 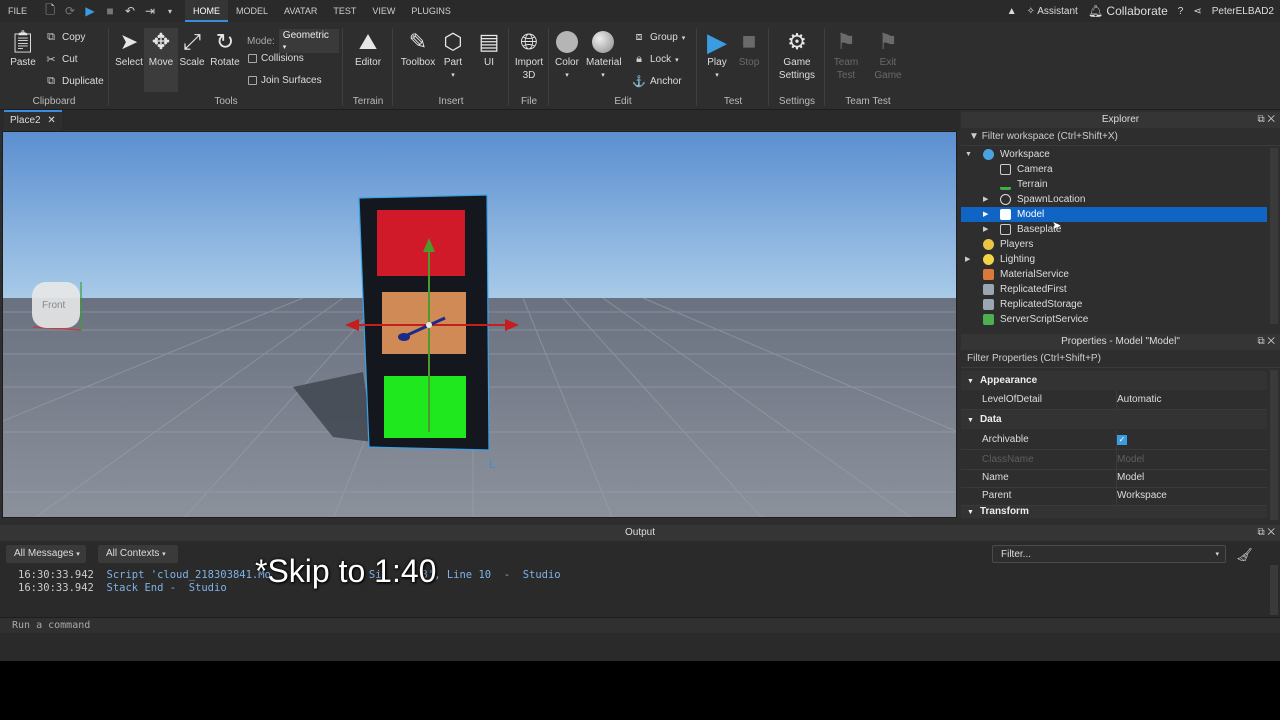 I want to click on part-dropdown-icon: ▾, so click(x=453, y=75).